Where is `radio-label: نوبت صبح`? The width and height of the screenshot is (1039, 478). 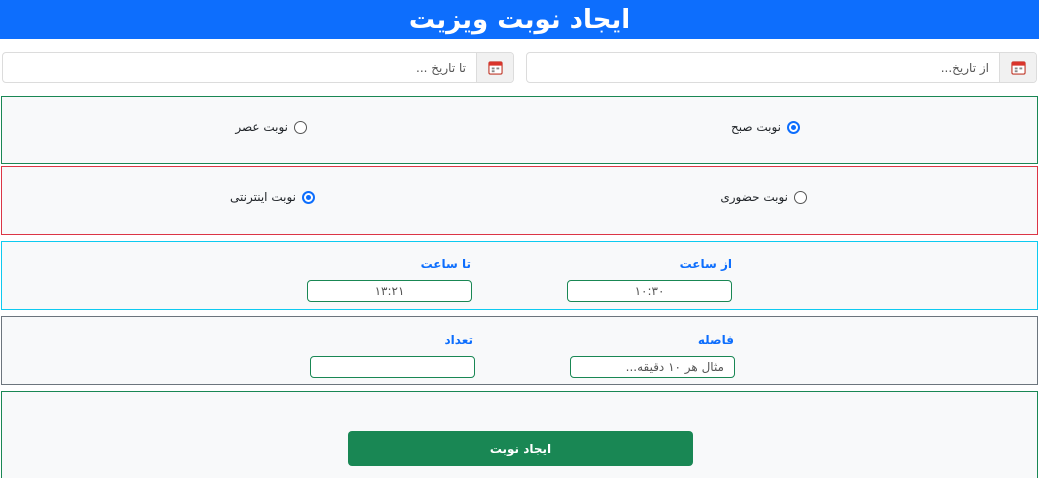 radio-label: نوبت صبح is located at coordinates (755, 127).